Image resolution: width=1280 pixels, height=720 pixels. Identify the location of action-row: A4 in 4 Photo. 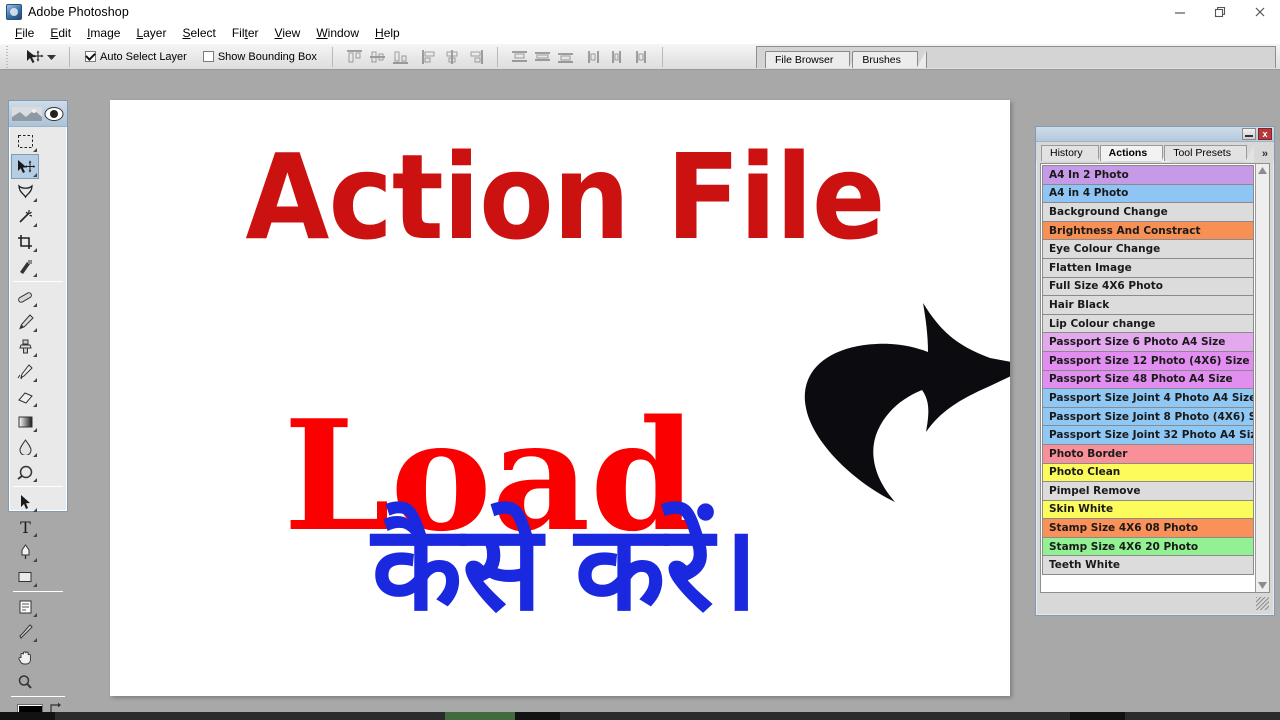
(1148, 193).